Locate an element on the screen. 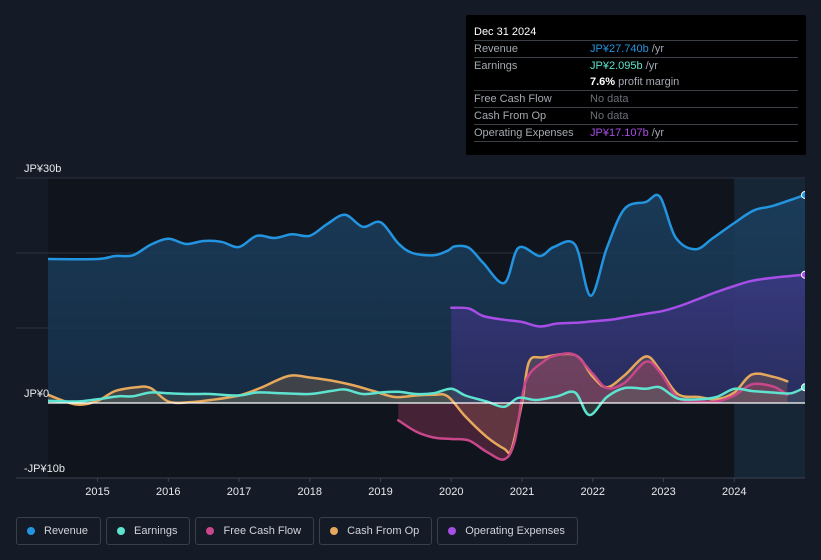 Image resolution: width=821 pixels, height=560 pixels. right-gutter is located at coordinates (813, 327).